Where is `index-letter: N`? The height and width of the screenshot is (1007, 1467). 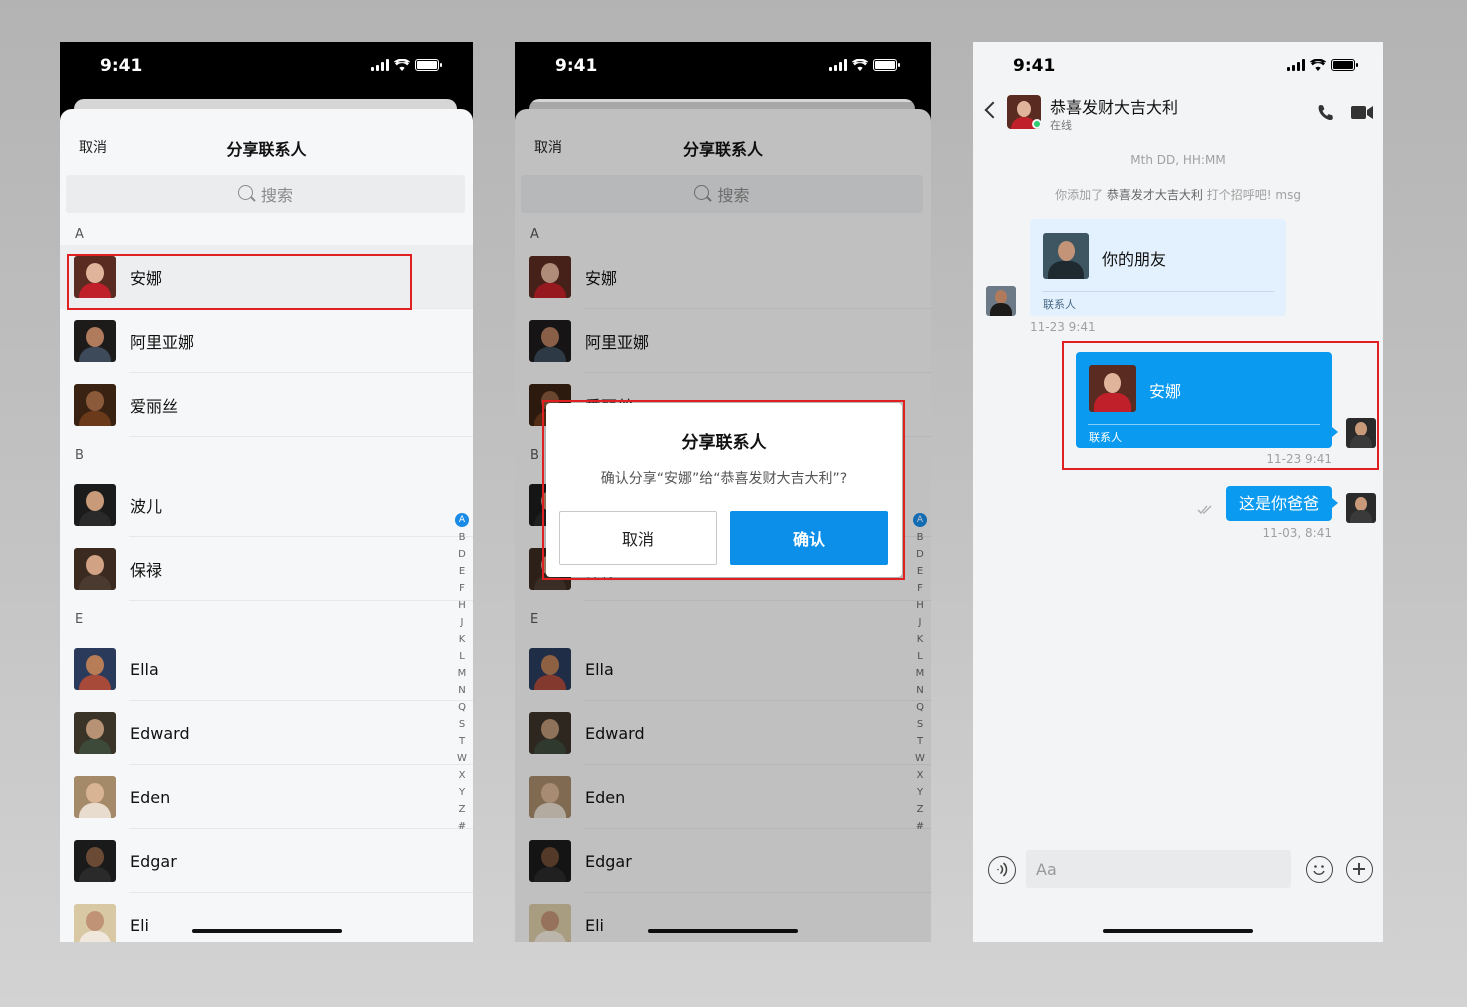
index-letter: N is located at coordinates (461, 690).